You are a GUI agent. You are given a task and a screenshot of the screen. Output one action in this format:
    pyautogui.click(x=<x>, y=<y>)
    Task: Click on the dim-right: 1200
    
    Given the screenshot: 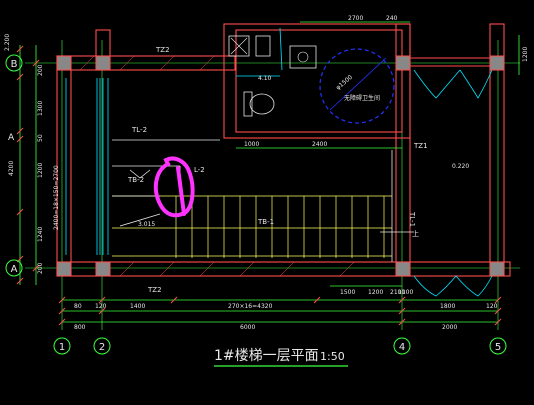 What is the action you would take?
    pyautogui.click(x=525, y=54)
    